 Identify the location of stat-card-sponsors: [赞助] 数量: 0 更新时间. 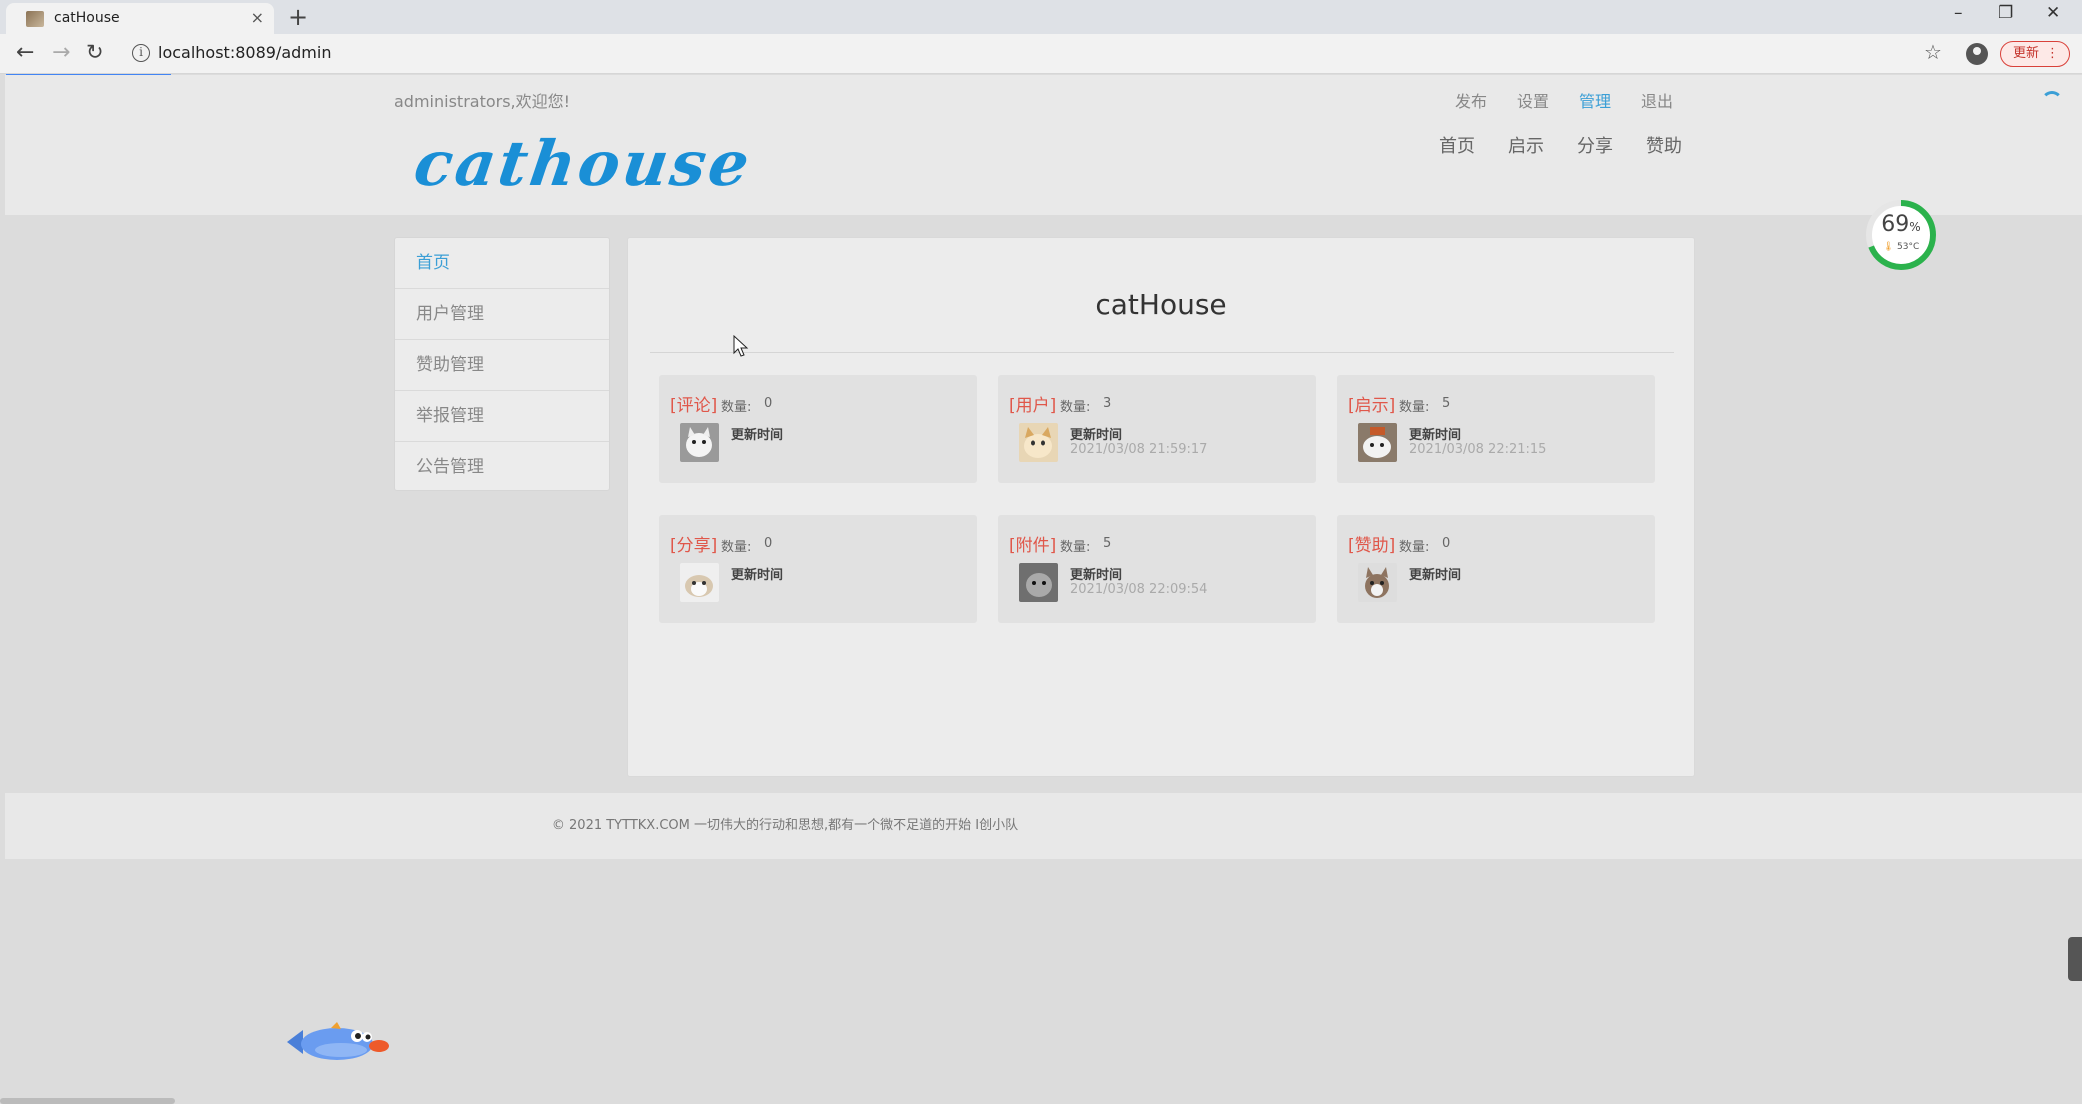
(1496, 569).